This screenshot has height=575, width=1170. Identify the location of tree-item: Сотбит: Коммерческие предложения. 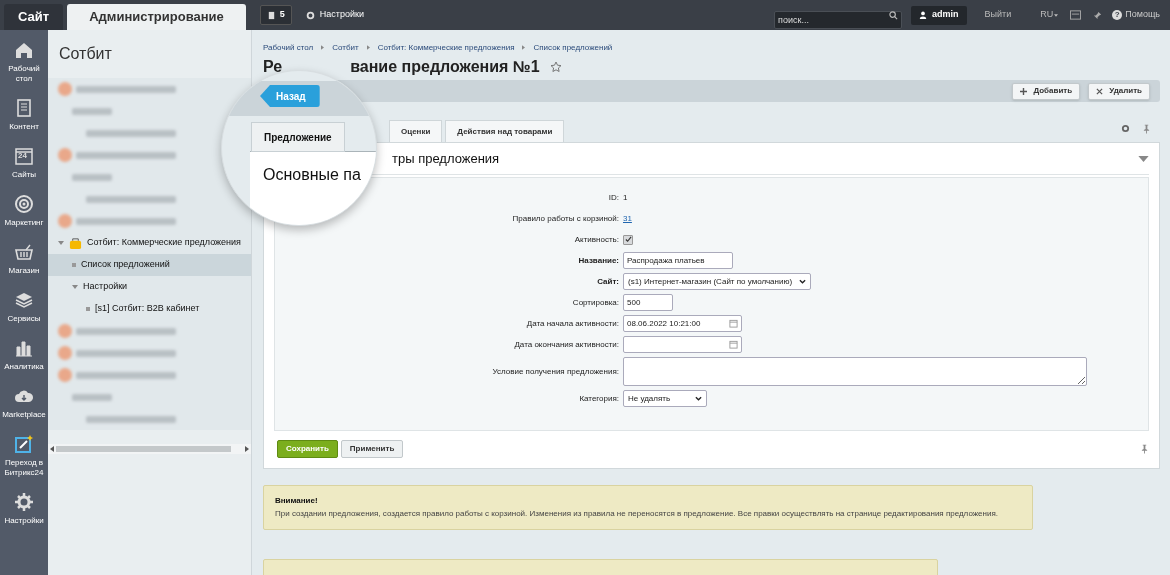
(146, 243).